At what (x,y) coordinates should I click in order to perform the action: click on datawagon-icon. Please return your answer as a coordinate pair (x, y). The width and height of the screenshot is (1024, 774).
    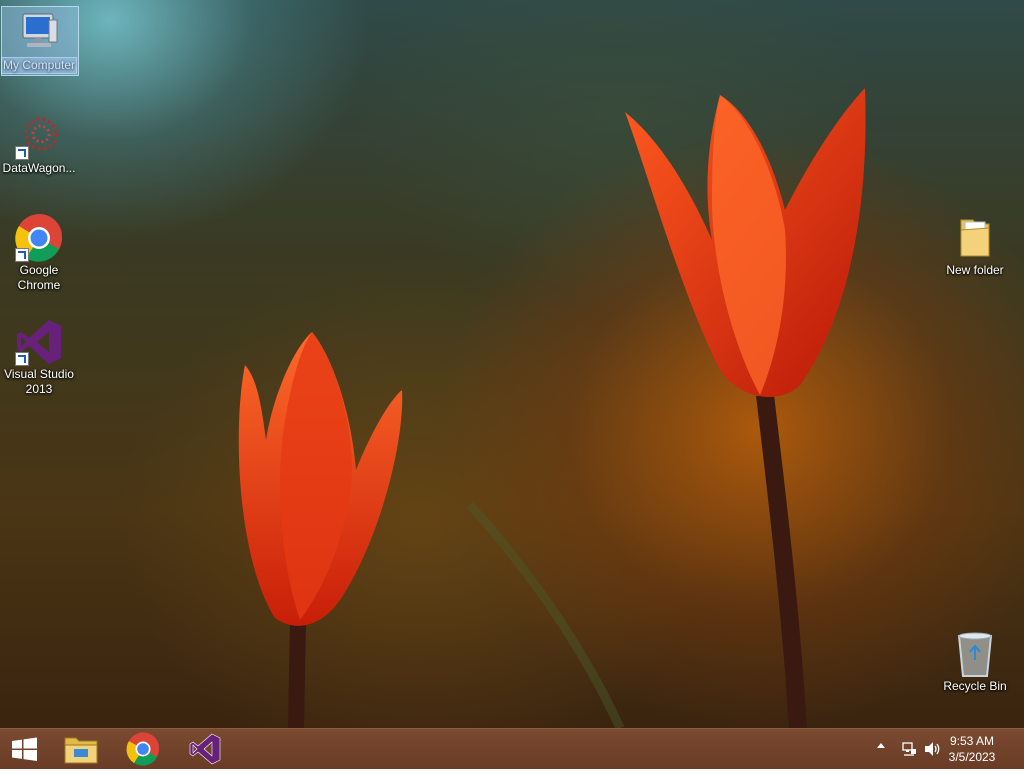
    Looking at the image, I should click on (39, 136).